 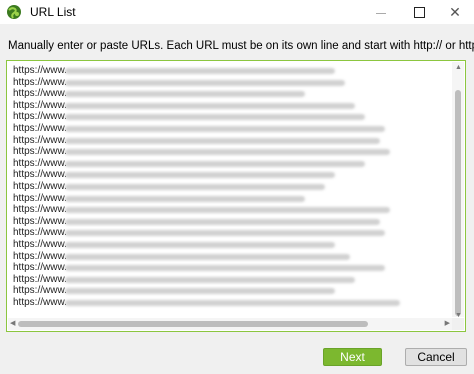 What do you see at coordinates (14, 12) in the screenshot?
I see `app-globe-icon` at bounding box center [14, 12].